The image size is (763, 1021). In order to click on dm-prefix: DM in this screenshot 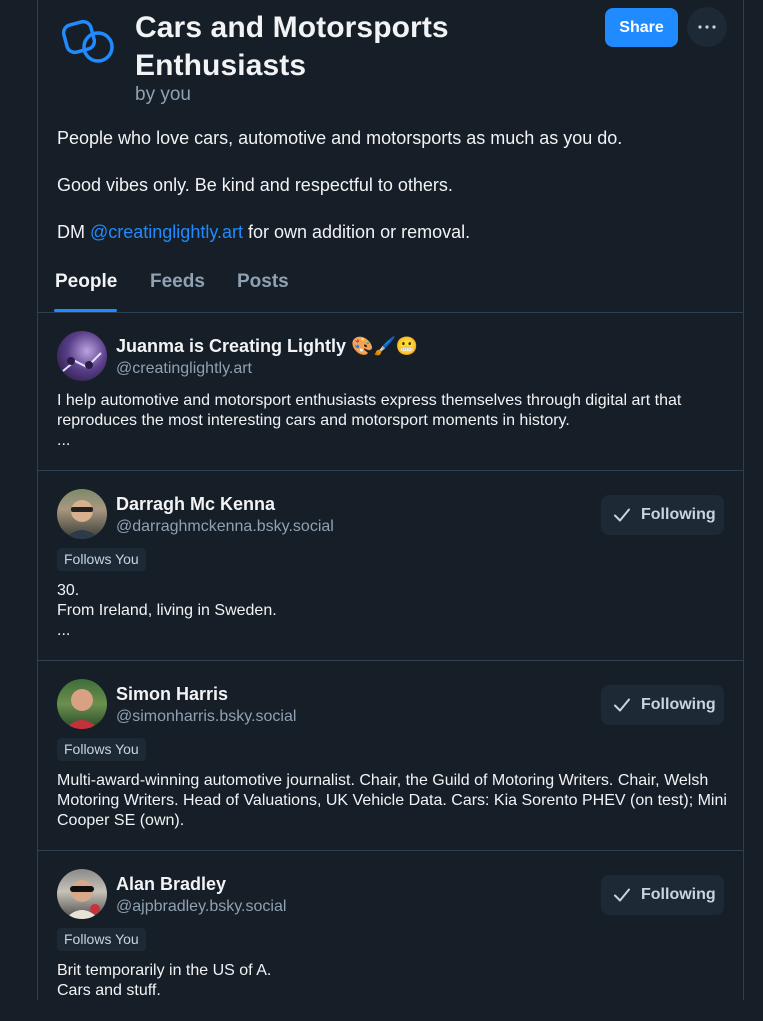, I will do `click(73, 232)`.